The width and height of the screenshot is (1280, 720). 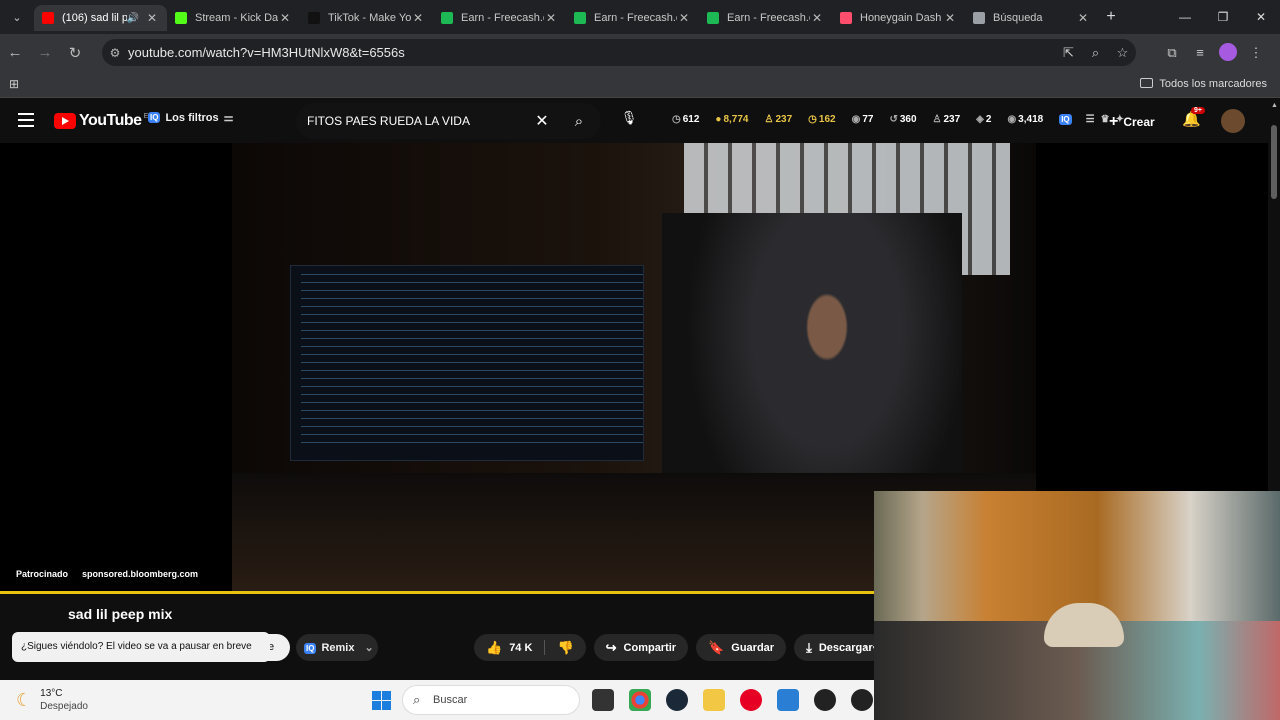 I want to click on like-button: 👍 74 K, so click(x=509, y=647).